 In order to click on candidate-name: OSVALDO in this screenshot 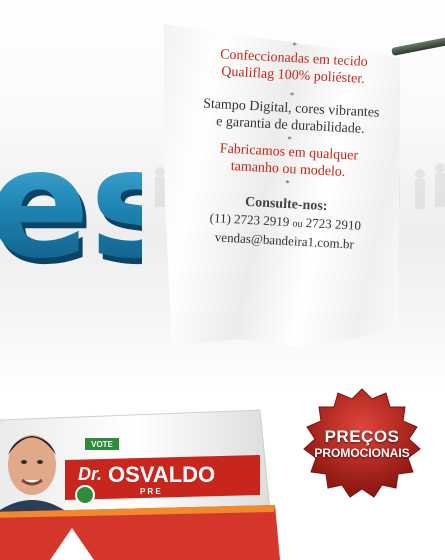, I will do `click(161, 474)`.